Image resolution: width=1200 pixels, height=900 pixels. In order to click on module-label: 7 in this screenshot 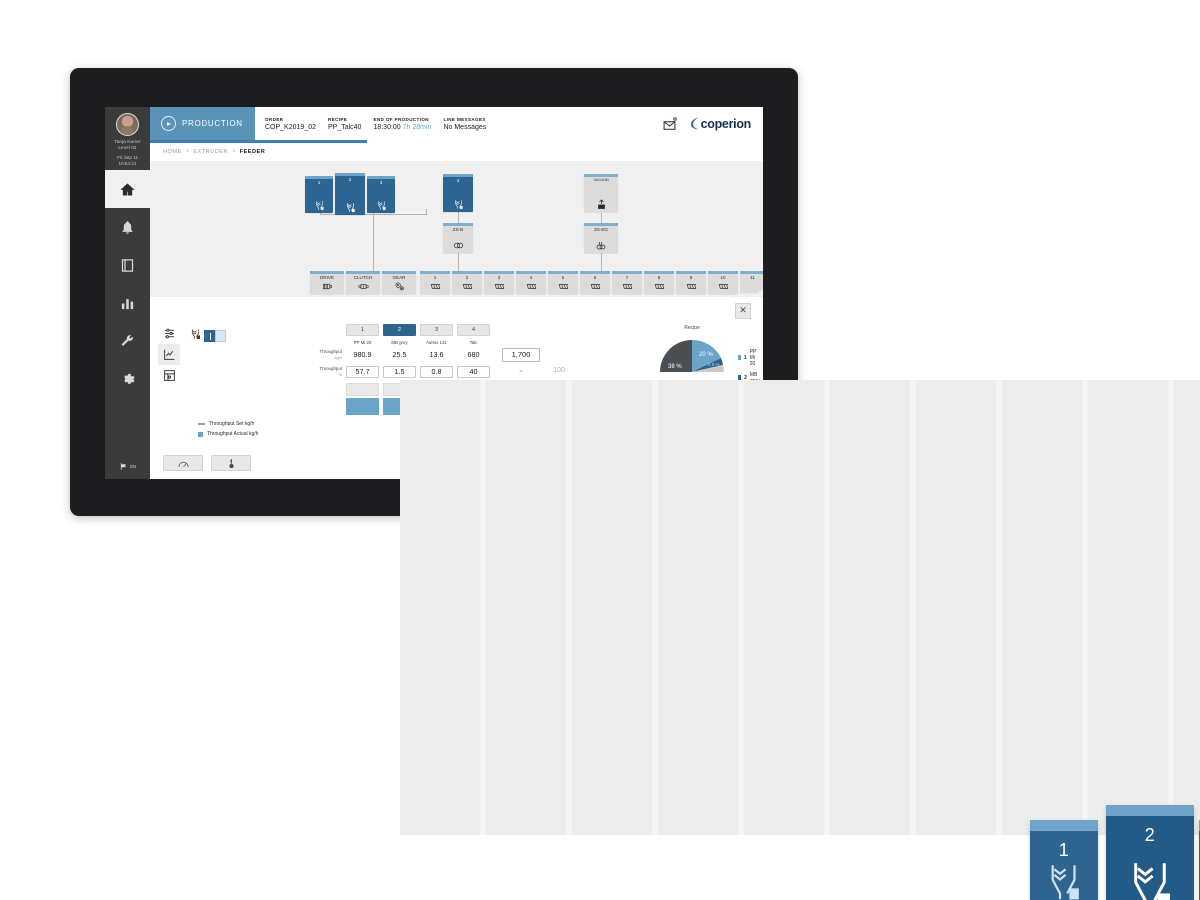, I will do `click(627, 277)`.